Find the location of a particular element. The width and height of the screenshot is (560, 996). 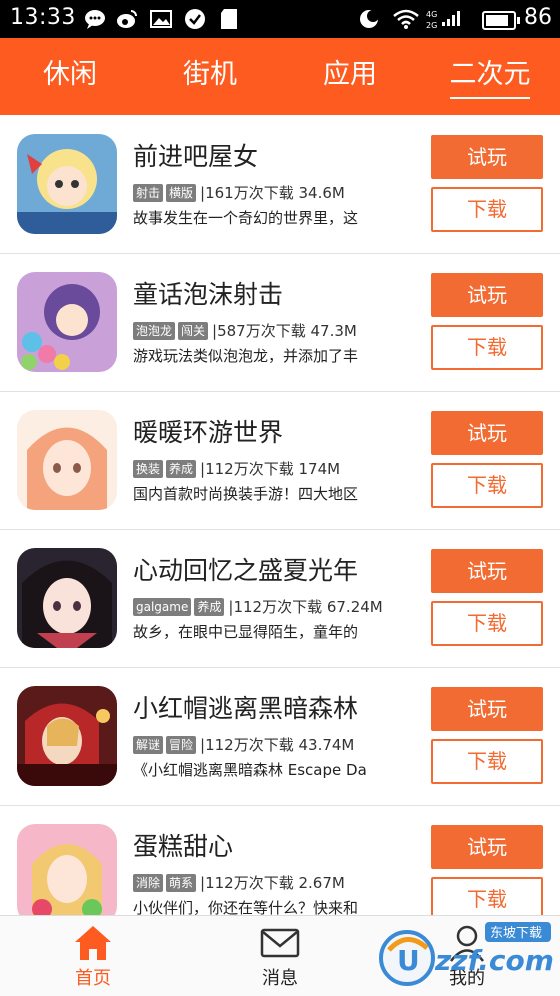

app-title: 前进吧屋女 is located at coordinates (195, 155).